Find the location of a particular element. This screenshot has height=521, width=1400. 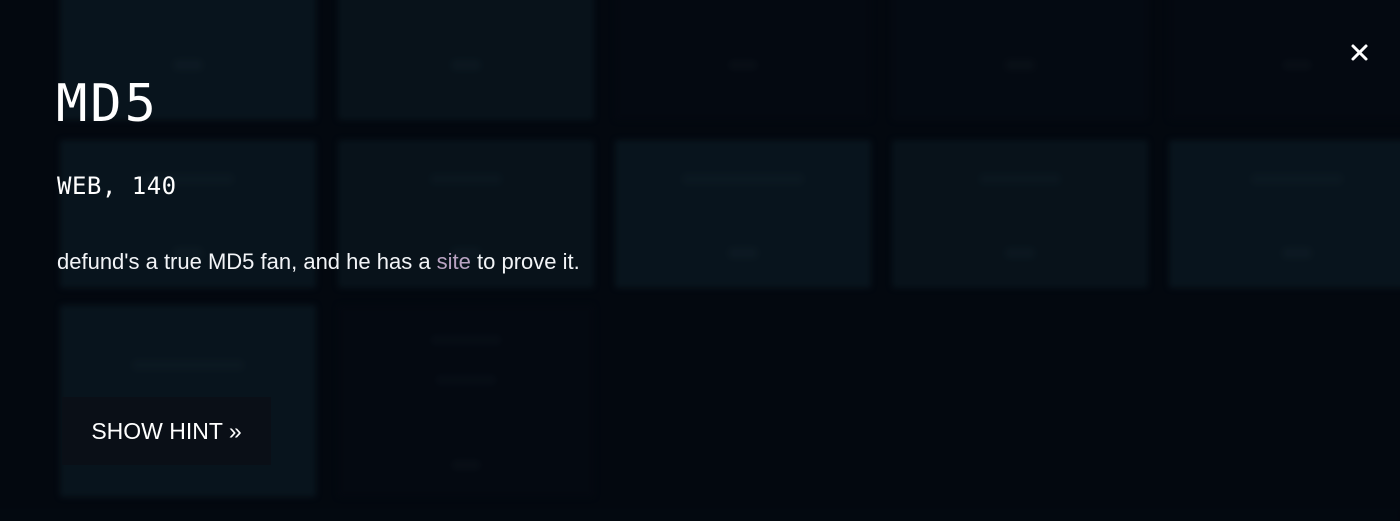

challenge-title: MD5 is located at coordinates (107, 104).